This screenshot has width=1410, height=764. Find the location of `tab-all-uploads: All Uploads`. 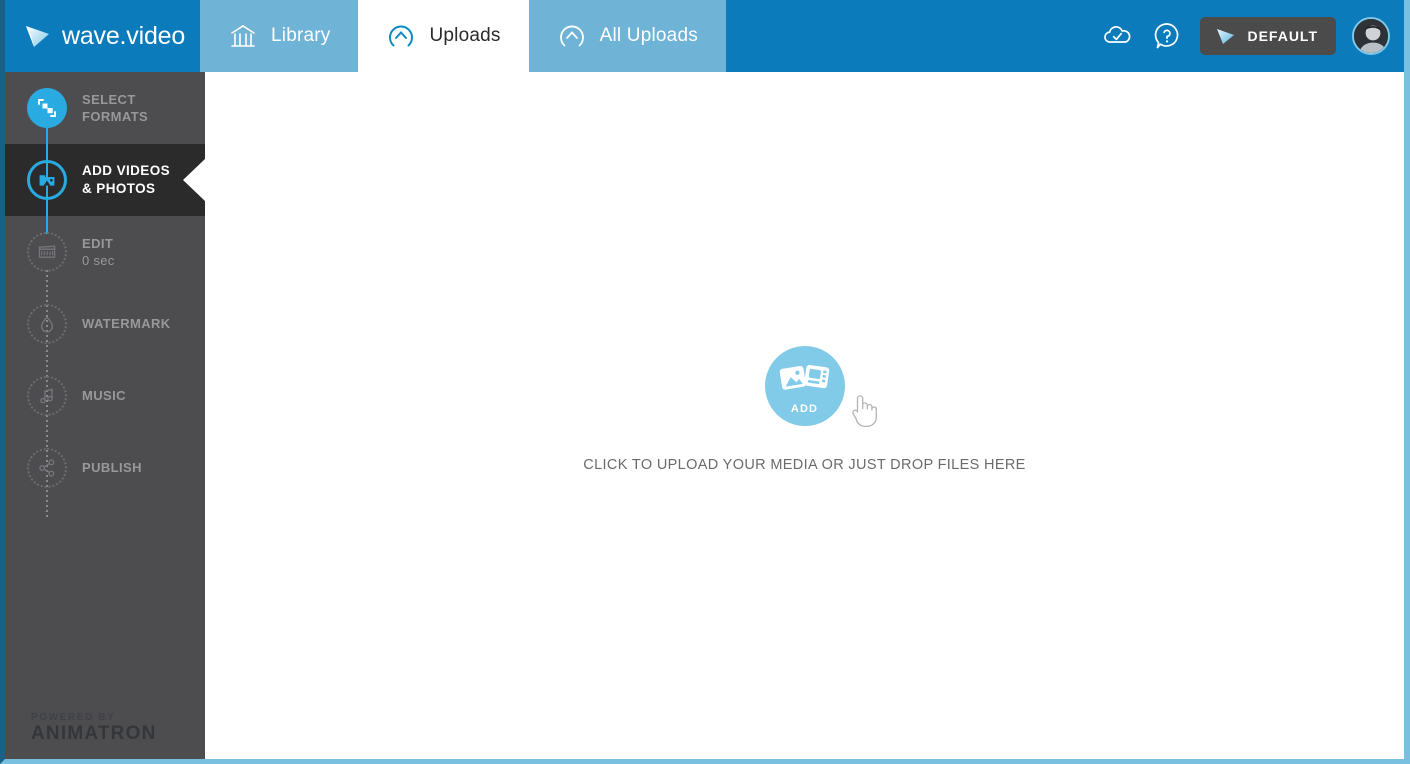

tab-all-uploads: All Uploads is located at coordinates (627, 36).